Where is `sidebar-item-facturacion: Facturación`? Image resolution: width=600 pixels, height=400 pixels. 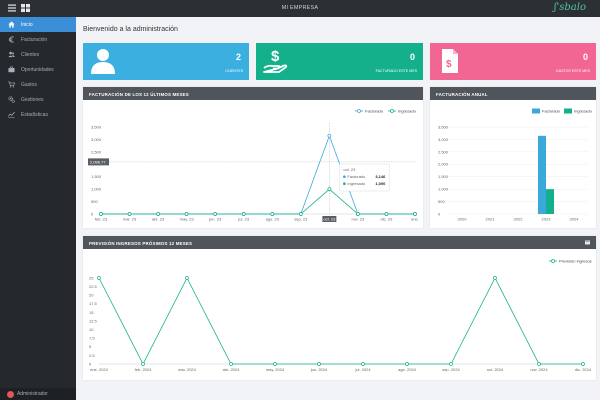 sidebar-item-facturacion: Facturación is located at coordinates (38, 39).